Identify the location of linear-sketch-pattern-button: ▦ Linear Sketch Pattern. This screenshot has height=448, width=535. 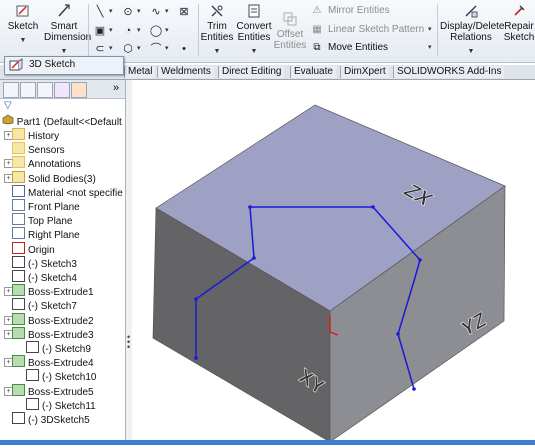
(367, 30).